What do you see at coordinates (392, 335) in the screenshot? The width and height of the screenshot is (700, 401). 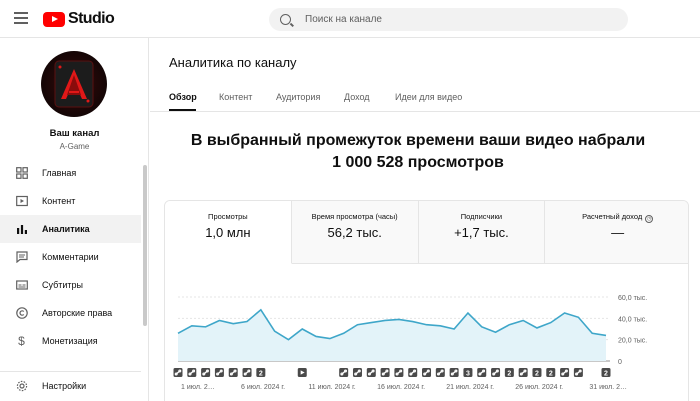 I see `area-fill` at bounding box center [392, 335].